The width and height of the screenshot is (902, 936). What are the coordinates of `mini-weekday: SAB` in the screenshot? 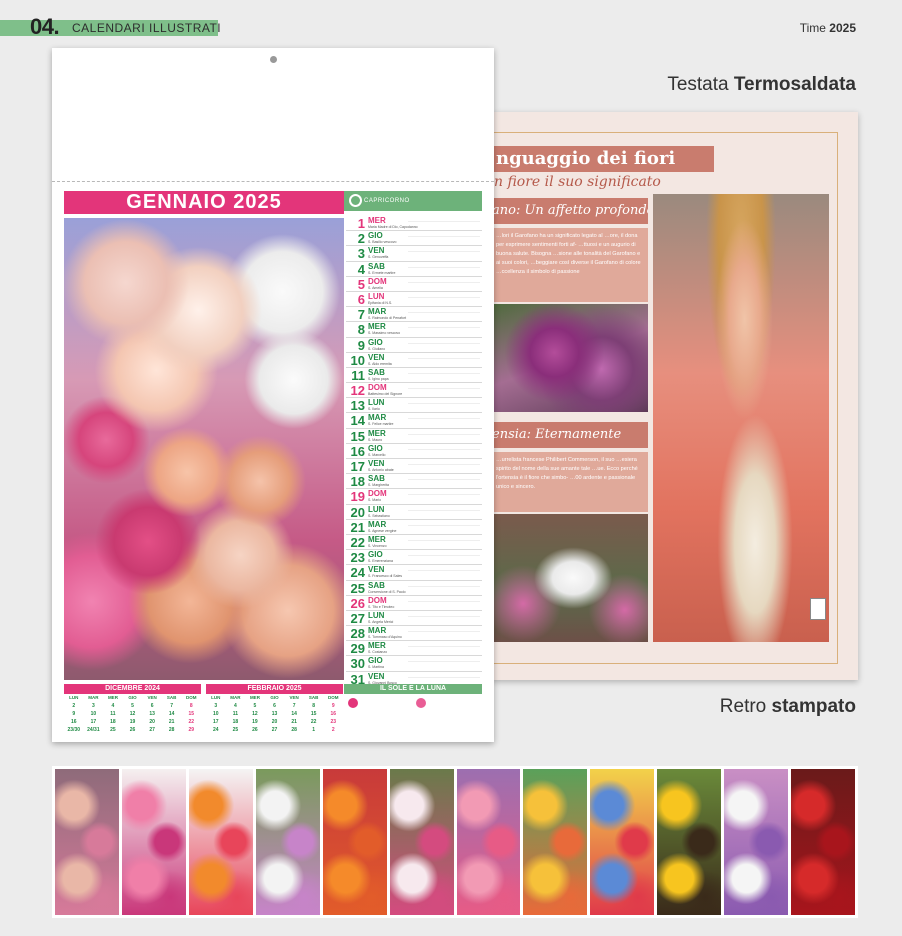 It's located at (171, 697).